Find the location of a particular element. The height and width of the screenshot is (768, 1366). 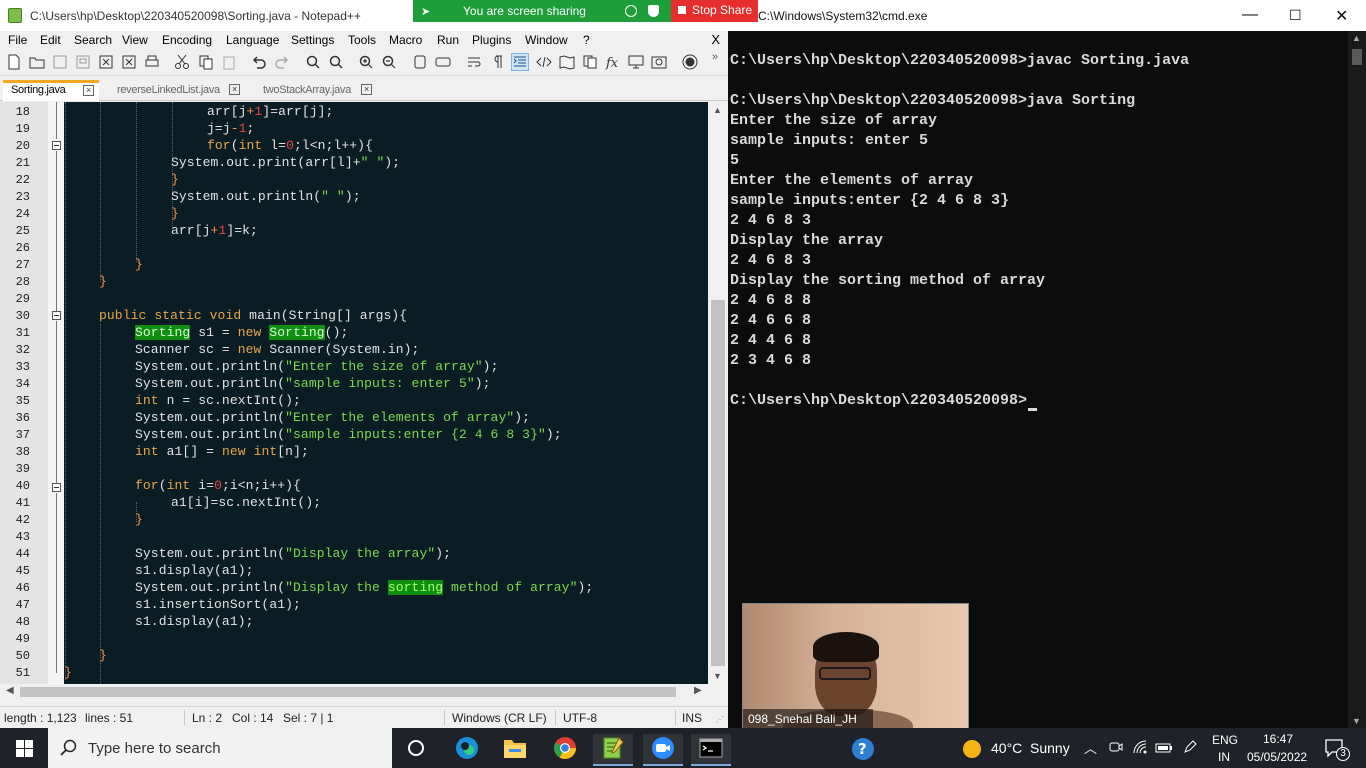

sync-horizontal-icon is located at coordinates (443, 62).